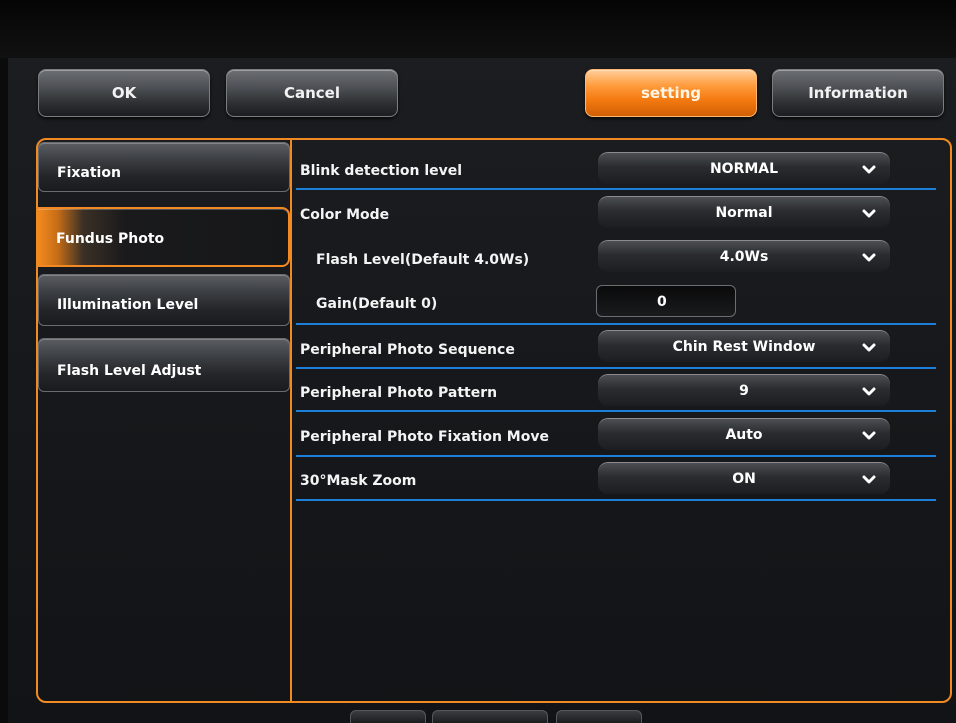 The height and width of the screenshot is (723, 956). What do you see at coordinates (358, 481) in the screenshot?
I see `mask-zoom-label: 30°Mask Zoom` at bounding box center [358, 481].